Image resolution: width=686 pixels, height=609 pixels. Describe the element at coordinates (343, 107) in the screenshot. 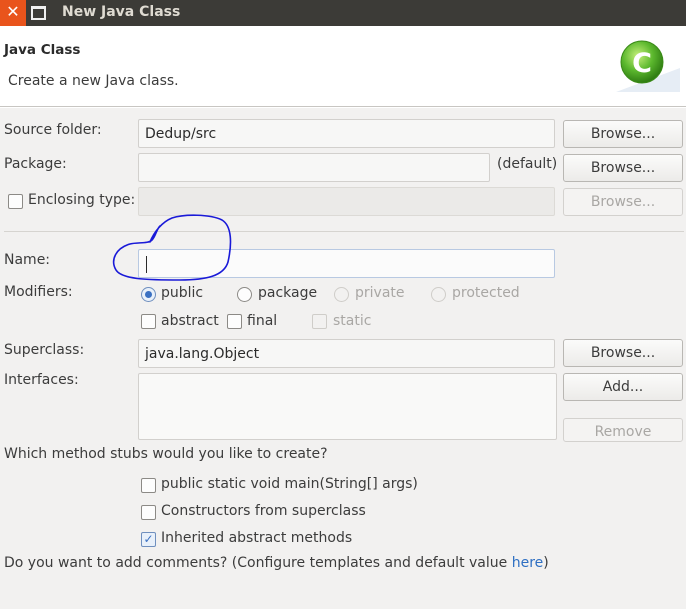

I see `header-divider-highlight` at that location.